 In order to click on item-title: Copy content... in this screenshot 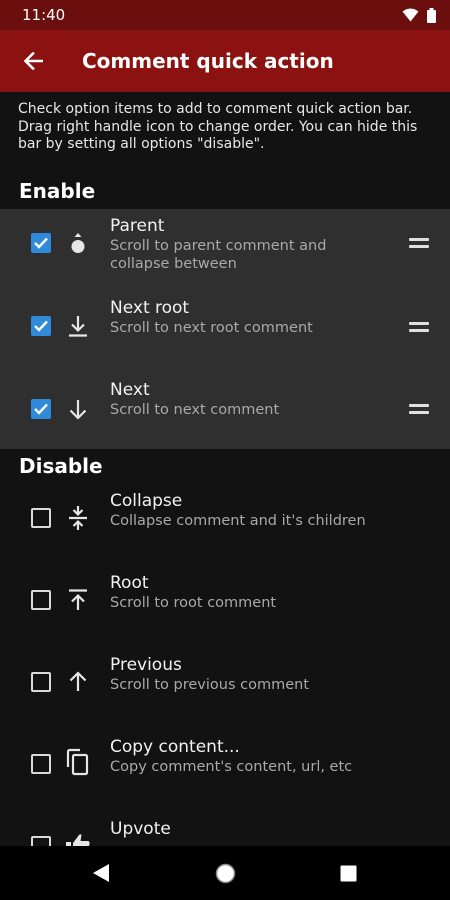, I will do `click(175, 747)`.